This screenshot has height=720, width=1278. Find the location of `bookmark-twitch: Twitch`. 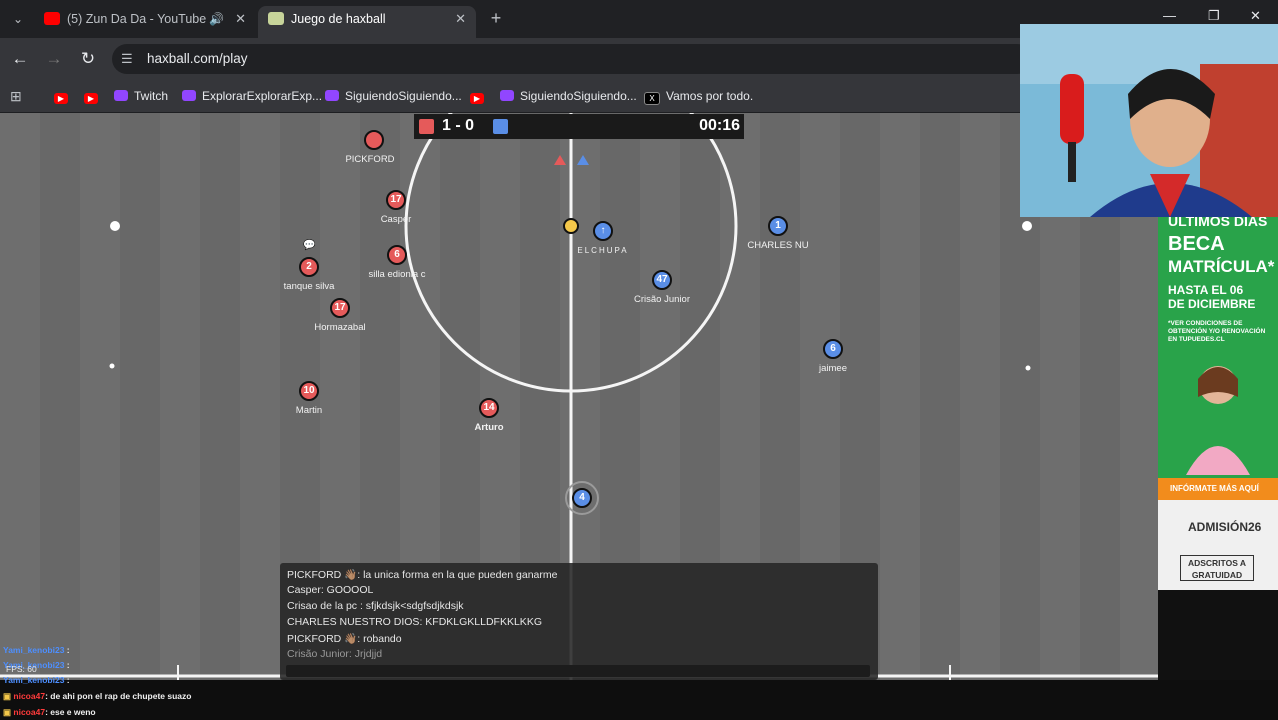

bookmark-twitch: Twitch is located at coordinates (141, 96).